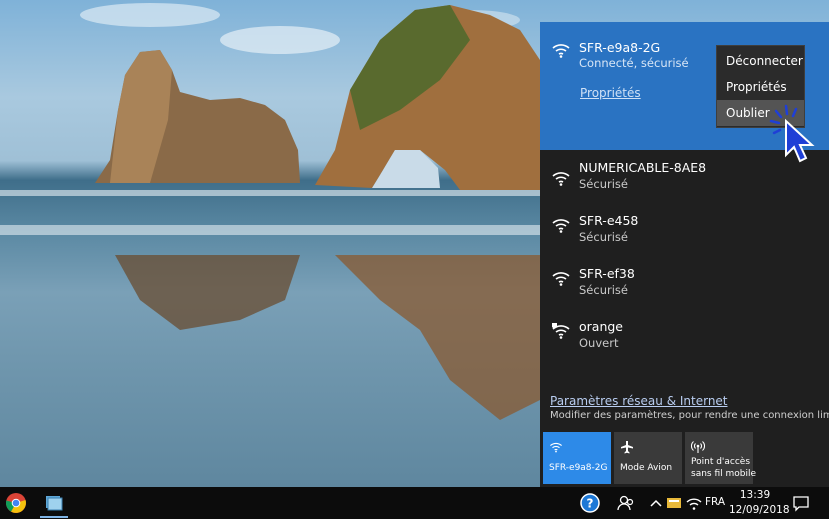 Image resolution: width=829 pixels, height=519 pixels. Describe the element at coordinates (792, 133) in the screenshot. I see `mouse-cursor-icon` at that location.